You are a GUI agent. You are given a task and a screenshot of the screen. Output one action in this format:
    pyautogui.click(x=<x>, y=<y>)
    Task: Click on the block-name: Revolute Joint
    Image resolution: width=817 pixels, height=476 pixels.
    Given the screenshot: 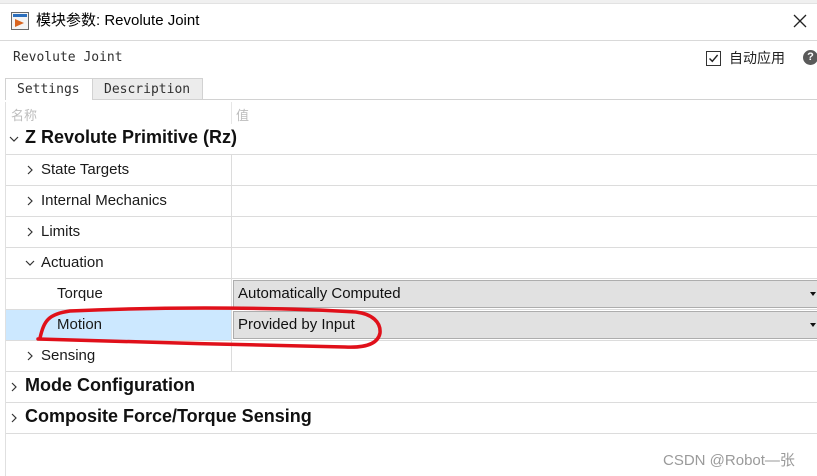 What is the action you would take?
    pyautogui.click(x=68, y=57)
    